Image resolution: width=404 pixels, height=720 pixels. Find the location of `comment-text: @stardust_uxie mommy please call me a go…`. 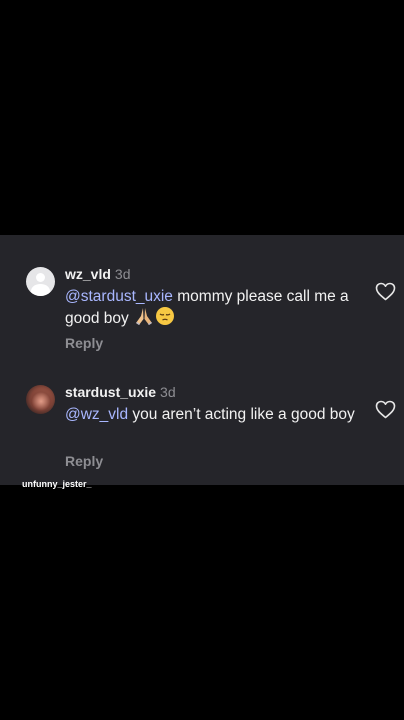

comment-text: @stardust_uxie mommy please call me a go… is located at coordinates (215, 309).